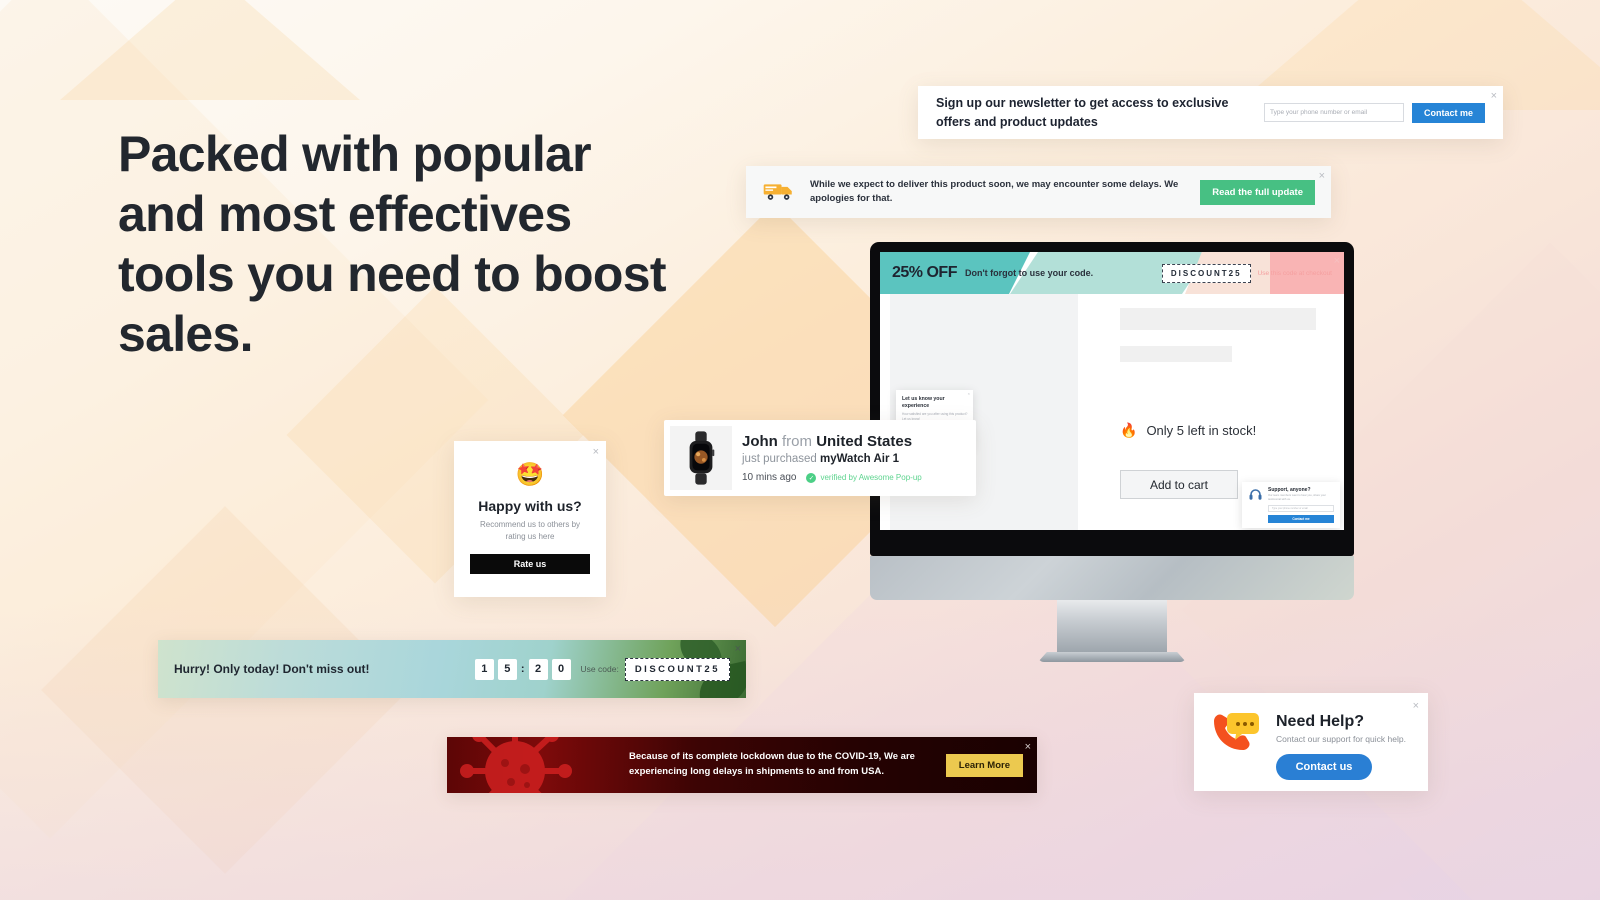  I want to click on learn-more-button: Learn More, so click(984, 765).